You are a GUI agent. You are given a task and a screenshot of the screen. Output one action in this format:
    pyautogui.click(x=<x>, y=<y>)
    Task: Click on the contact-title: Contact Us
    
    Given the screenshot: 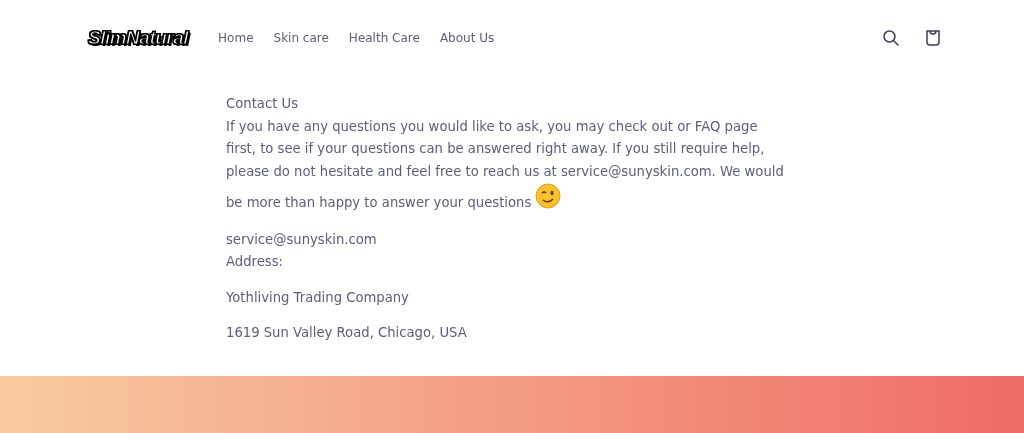 What is the action you would take?
    pyautogui.click(x=263, y=104)
    